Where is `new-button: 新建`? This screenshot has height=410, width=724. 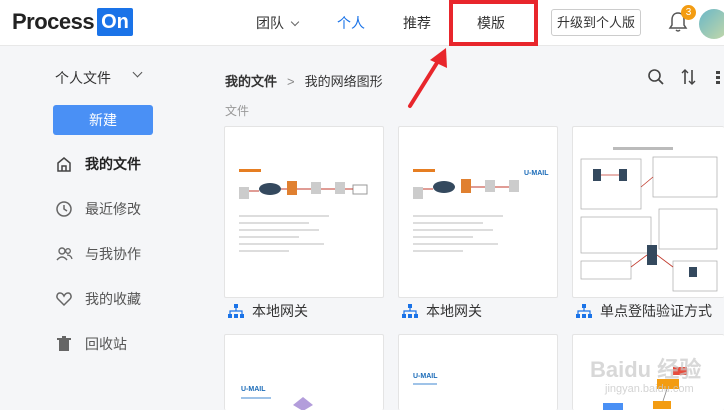 new-button: 新建 is located at coordinates (103, 120).